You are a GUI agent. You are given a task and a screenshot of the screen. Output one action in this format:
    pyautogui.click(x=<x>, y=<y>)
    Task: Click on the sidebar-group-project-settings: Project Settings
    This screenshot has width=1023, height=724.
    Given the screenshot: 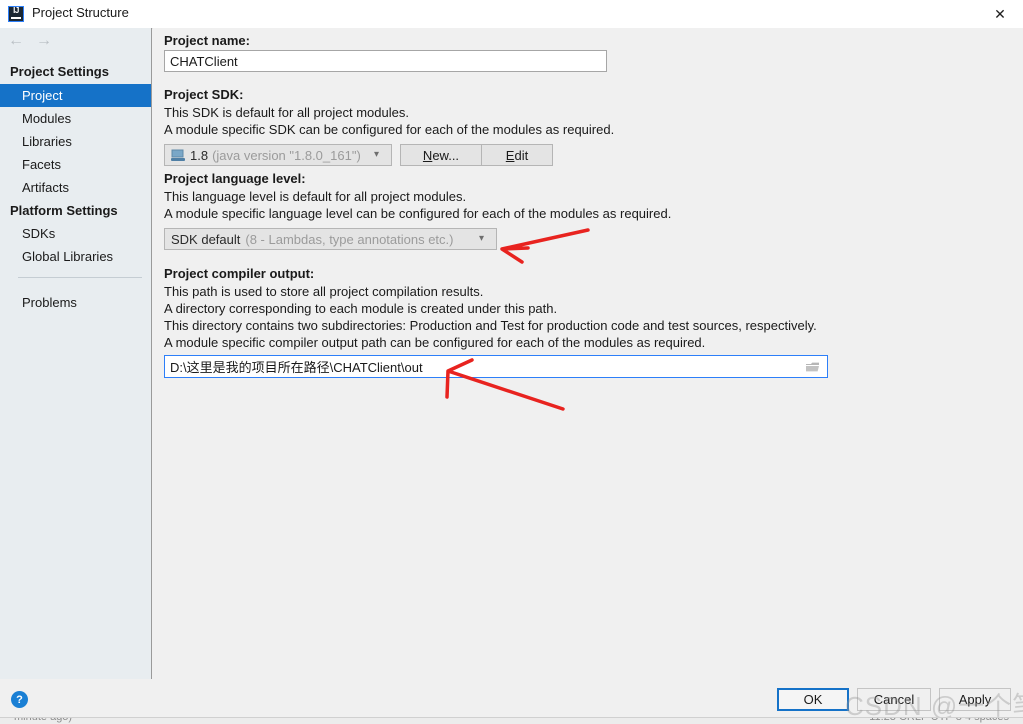 What is the action you would take?
    pyautogui.click(x=59, y=71)
    